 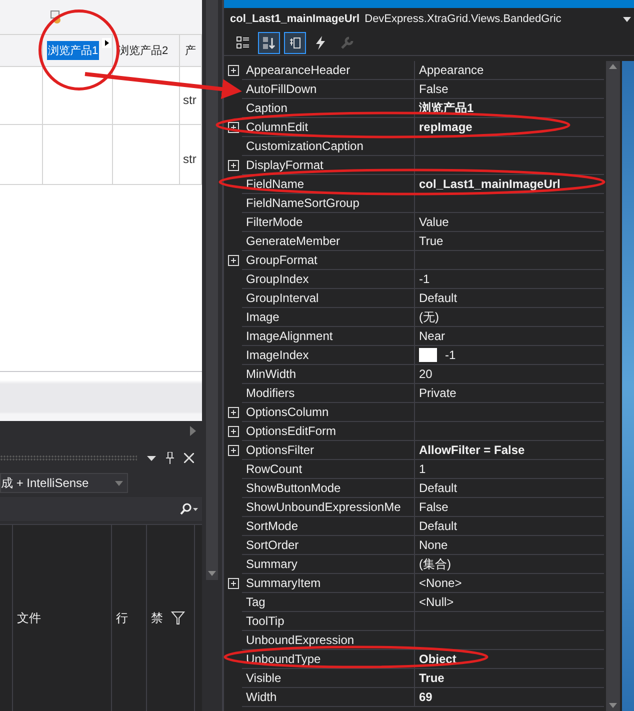 What do you see at coordinates (422, 469) in the screenshot?
I see `property-value: 1` at bounding box center [422, 469].